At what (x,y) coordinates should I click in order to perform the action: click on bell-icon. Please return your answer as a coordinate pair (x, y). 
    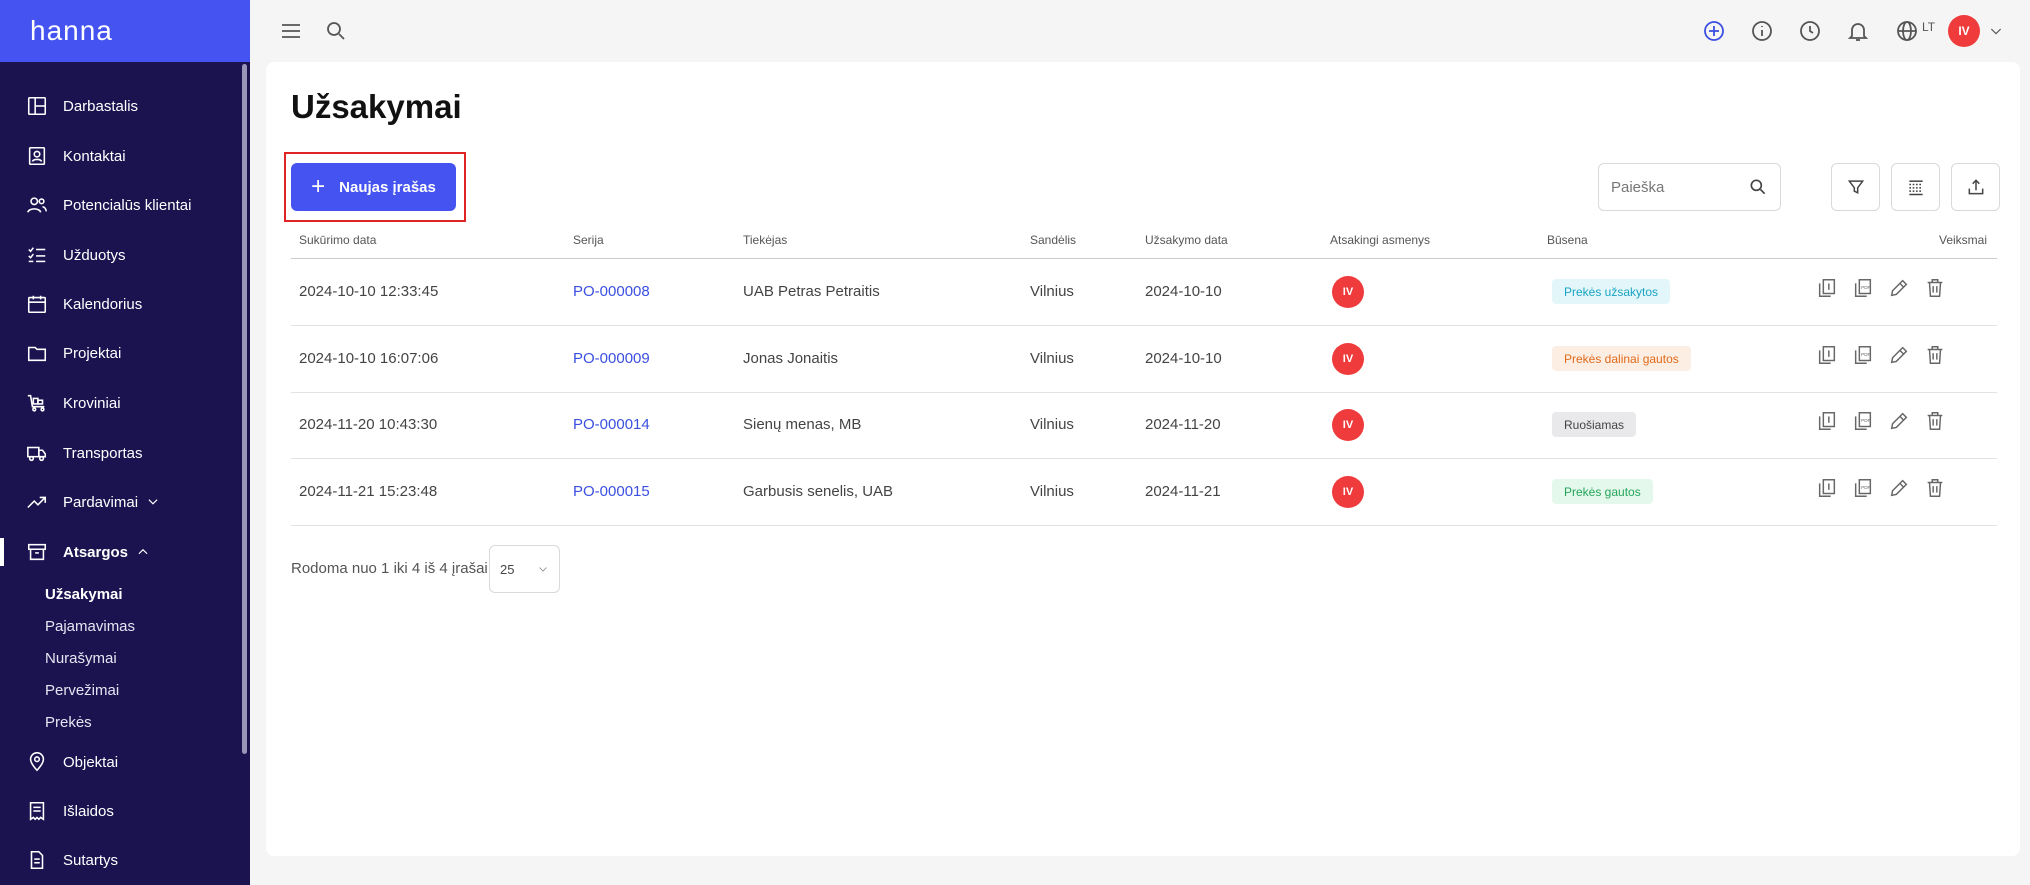
    Looking at the image, I should click on (1858, 31).